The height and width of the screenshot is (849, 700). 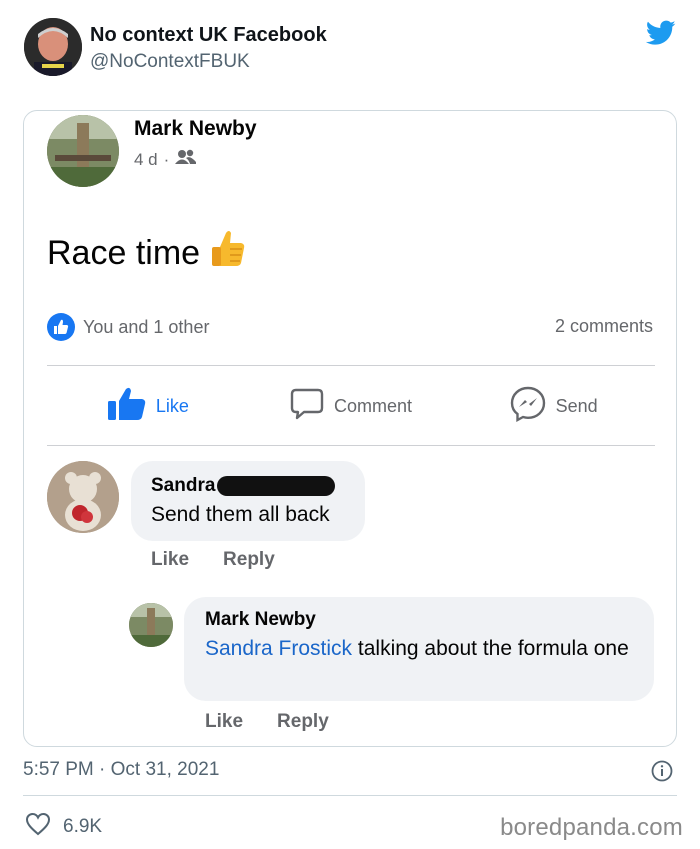 What do you see at coordinates (121, 770) in the screenshot?
I see `tweet-timestamp: 5:57 PM · Oct 31, 2021` at bounding box center [121, 770].